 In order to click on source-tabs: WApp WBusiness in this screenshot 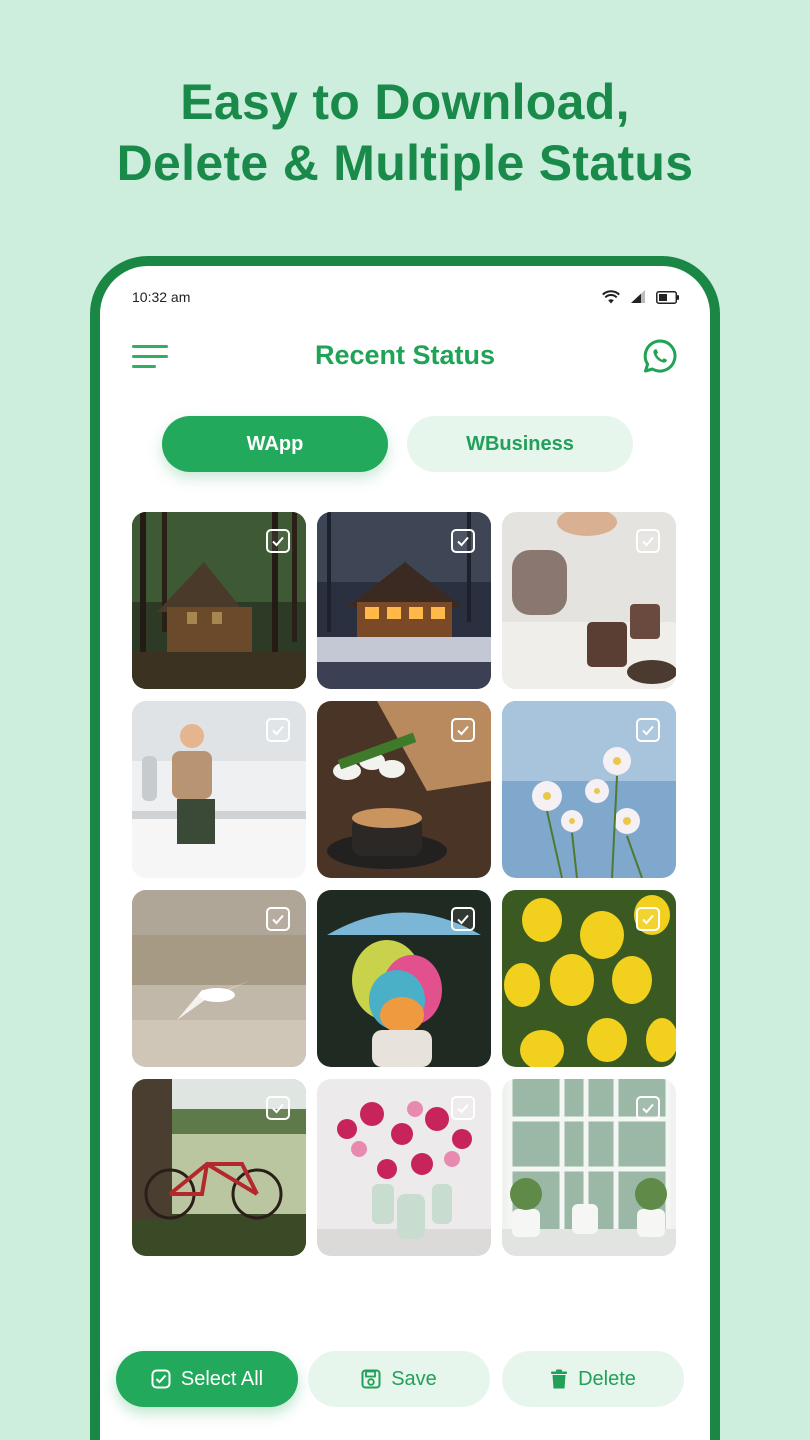, I will do `click(398, 444)`.